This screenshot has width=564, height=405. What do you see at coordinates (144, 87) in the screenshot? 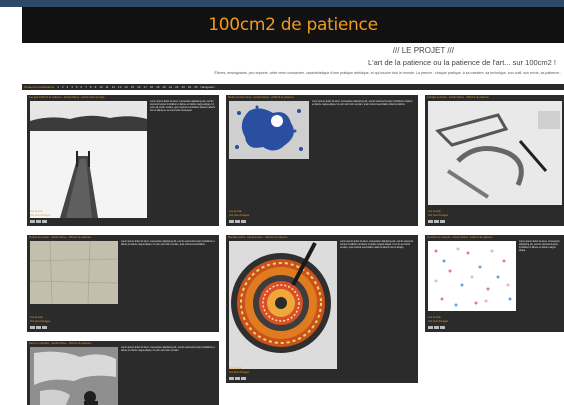
I see `nav-item: 17` at bounding box center [144, 87].